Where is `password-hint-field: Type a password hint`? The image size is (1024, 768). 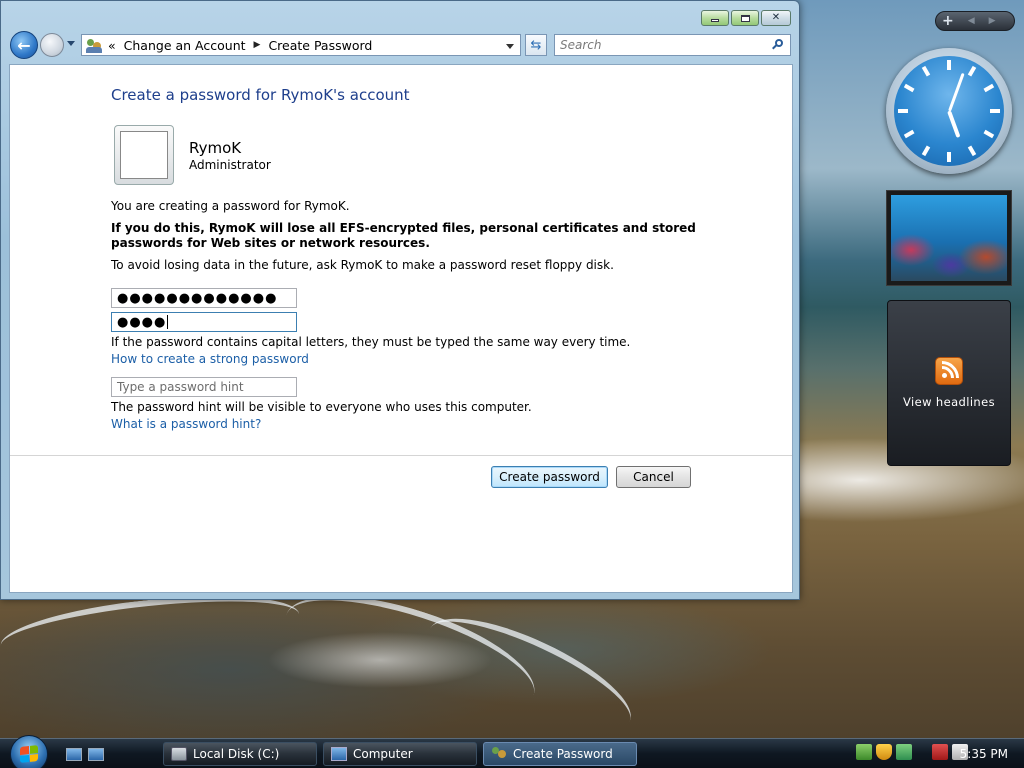 password-hint-field: Type a password hint is located at coordinates (204, 387).